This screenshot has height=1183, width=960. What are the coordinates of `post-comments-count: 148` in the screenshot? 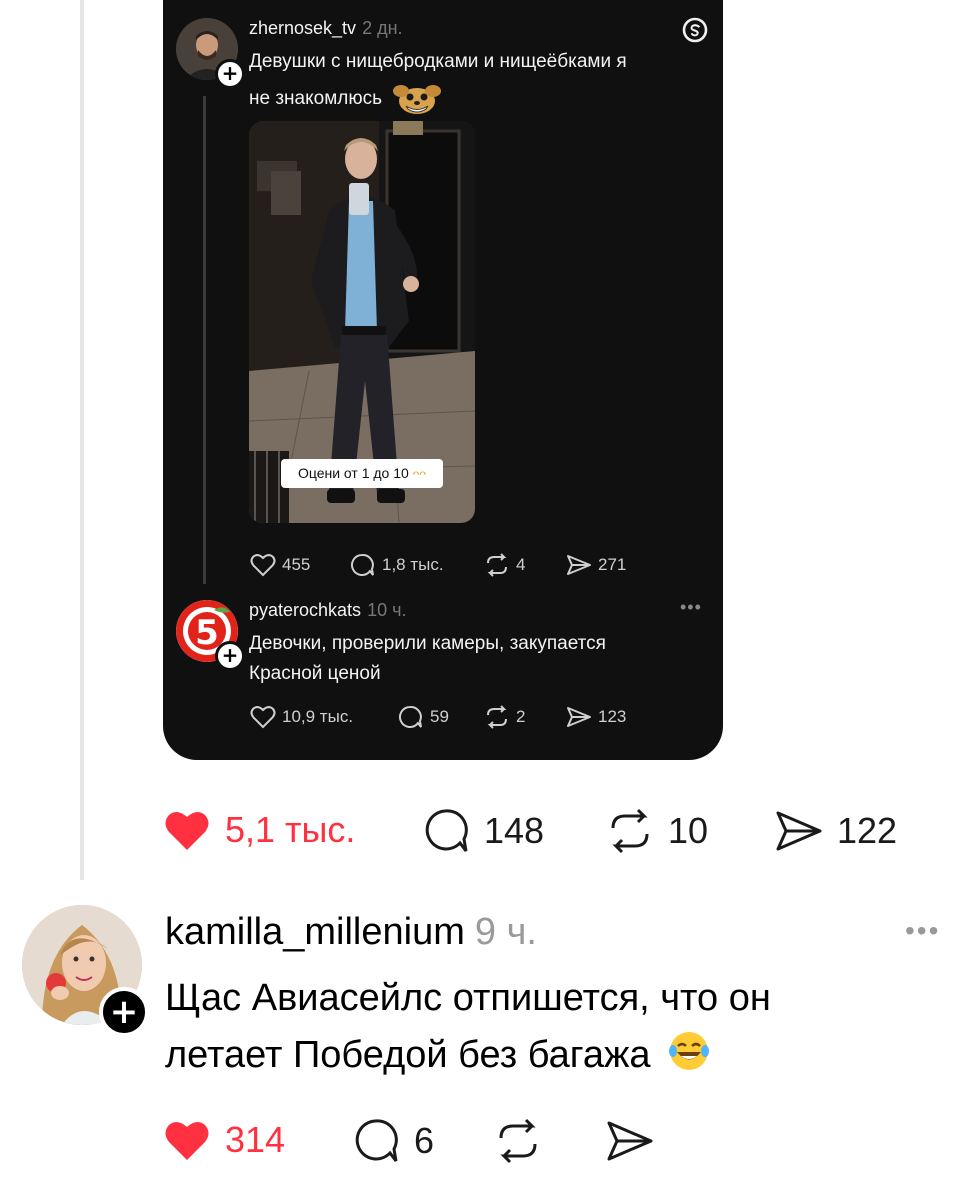 It's located at (514, 830).